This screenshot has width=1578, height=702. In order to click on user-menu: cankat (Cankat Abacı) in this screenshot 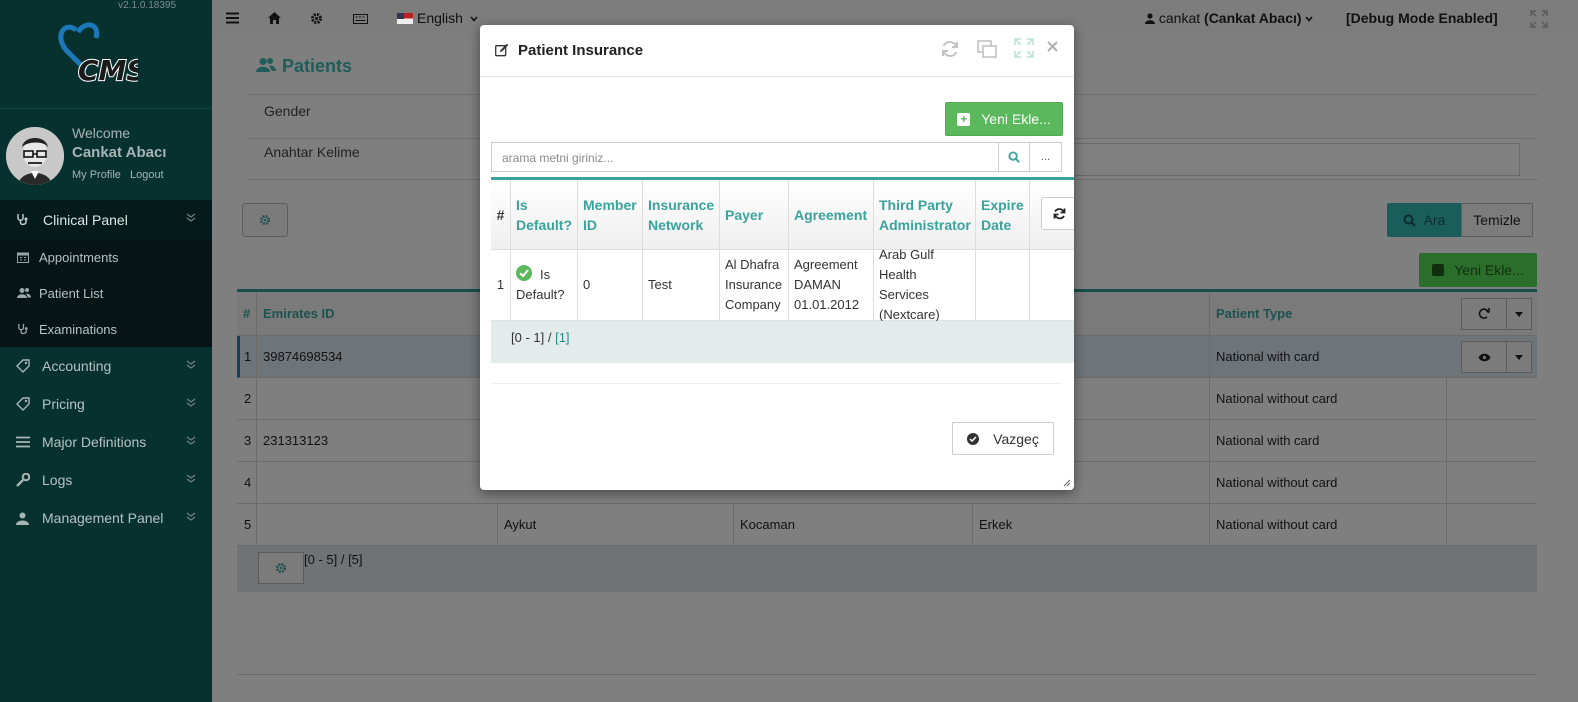, I will do `click(1229, 18)`.